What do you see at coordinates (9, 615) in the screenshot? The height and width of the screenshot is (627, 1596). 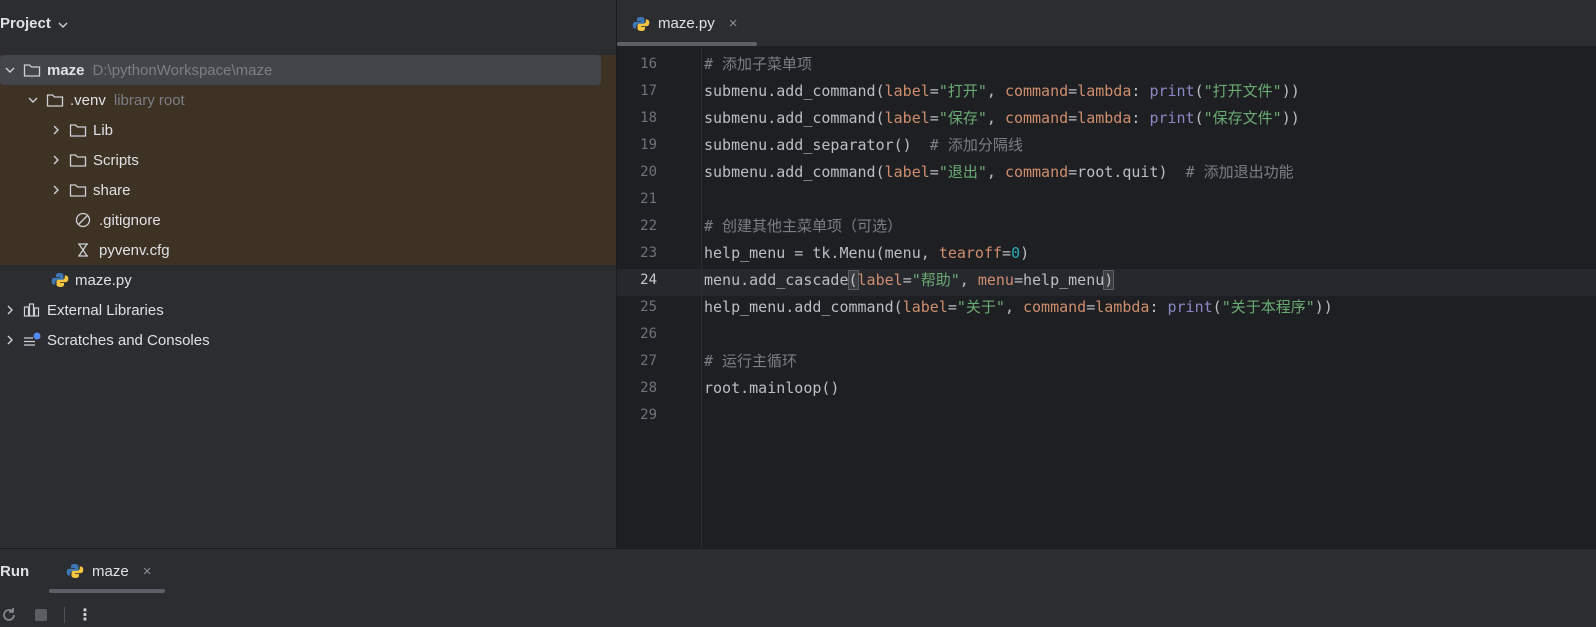 I see `rerun-icon` at bounding box center [9, 615].